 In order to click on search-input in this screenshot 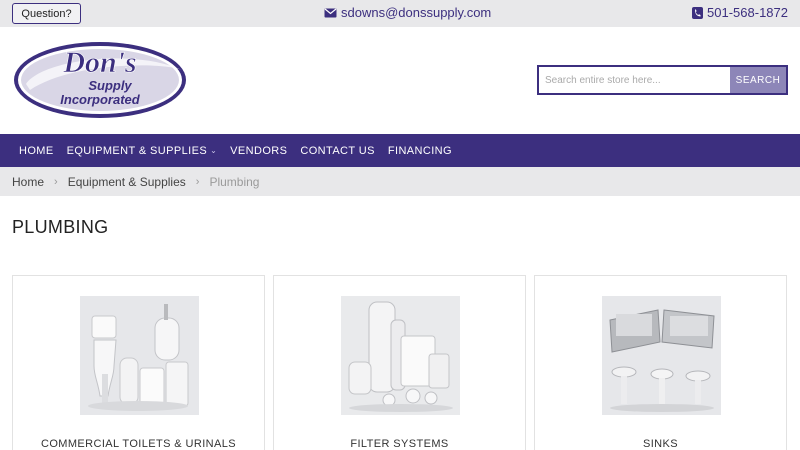, I will do `click(634, 80)`.